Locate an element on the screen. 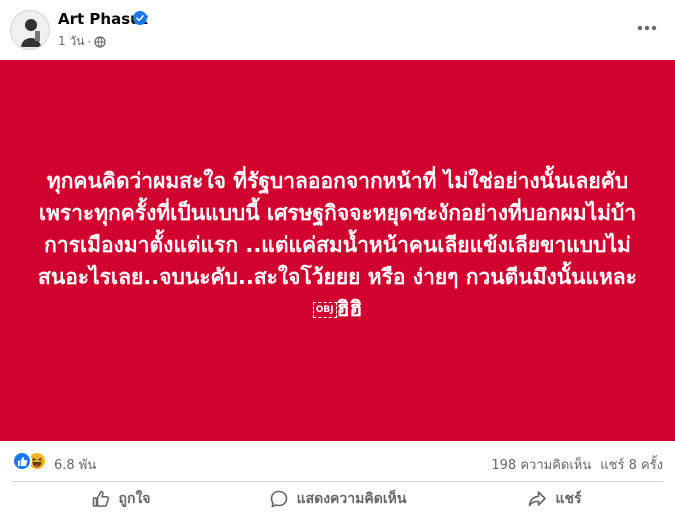  share-button: แชร์ is located at coordinates (554, 499).